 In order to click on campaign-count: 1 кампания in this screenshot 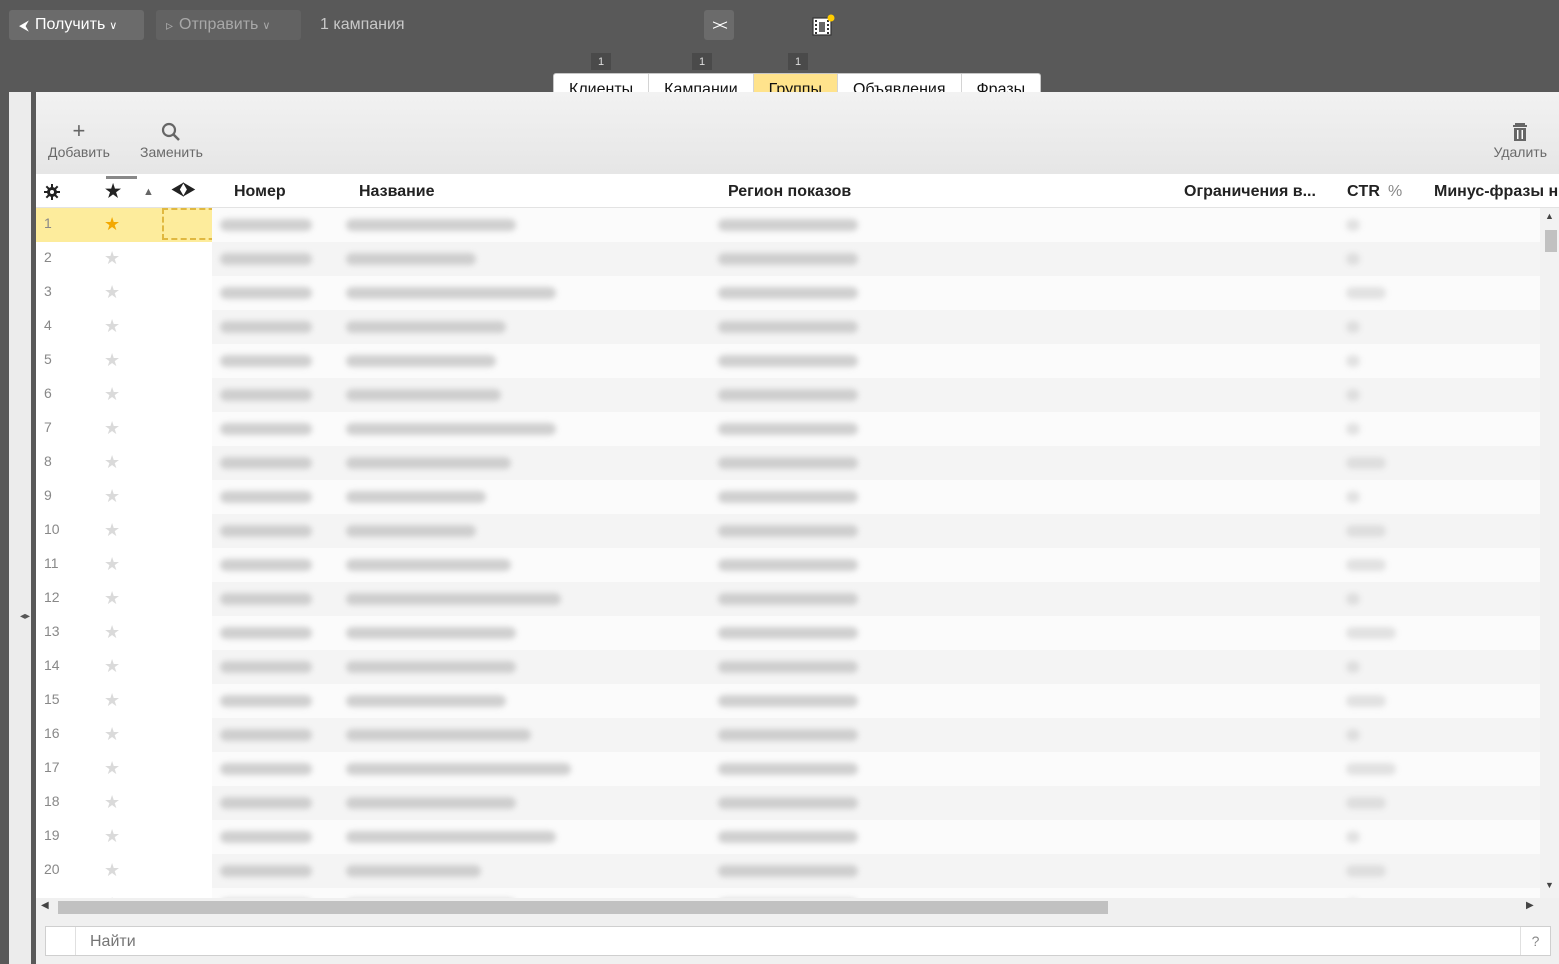, I will do `click(362, 24)`.